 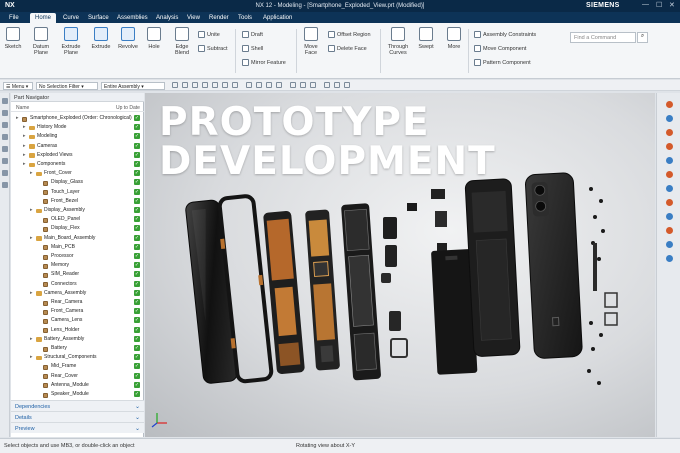 I want to click on through-curves-button: Through Curves, so click(x=398, y=41).